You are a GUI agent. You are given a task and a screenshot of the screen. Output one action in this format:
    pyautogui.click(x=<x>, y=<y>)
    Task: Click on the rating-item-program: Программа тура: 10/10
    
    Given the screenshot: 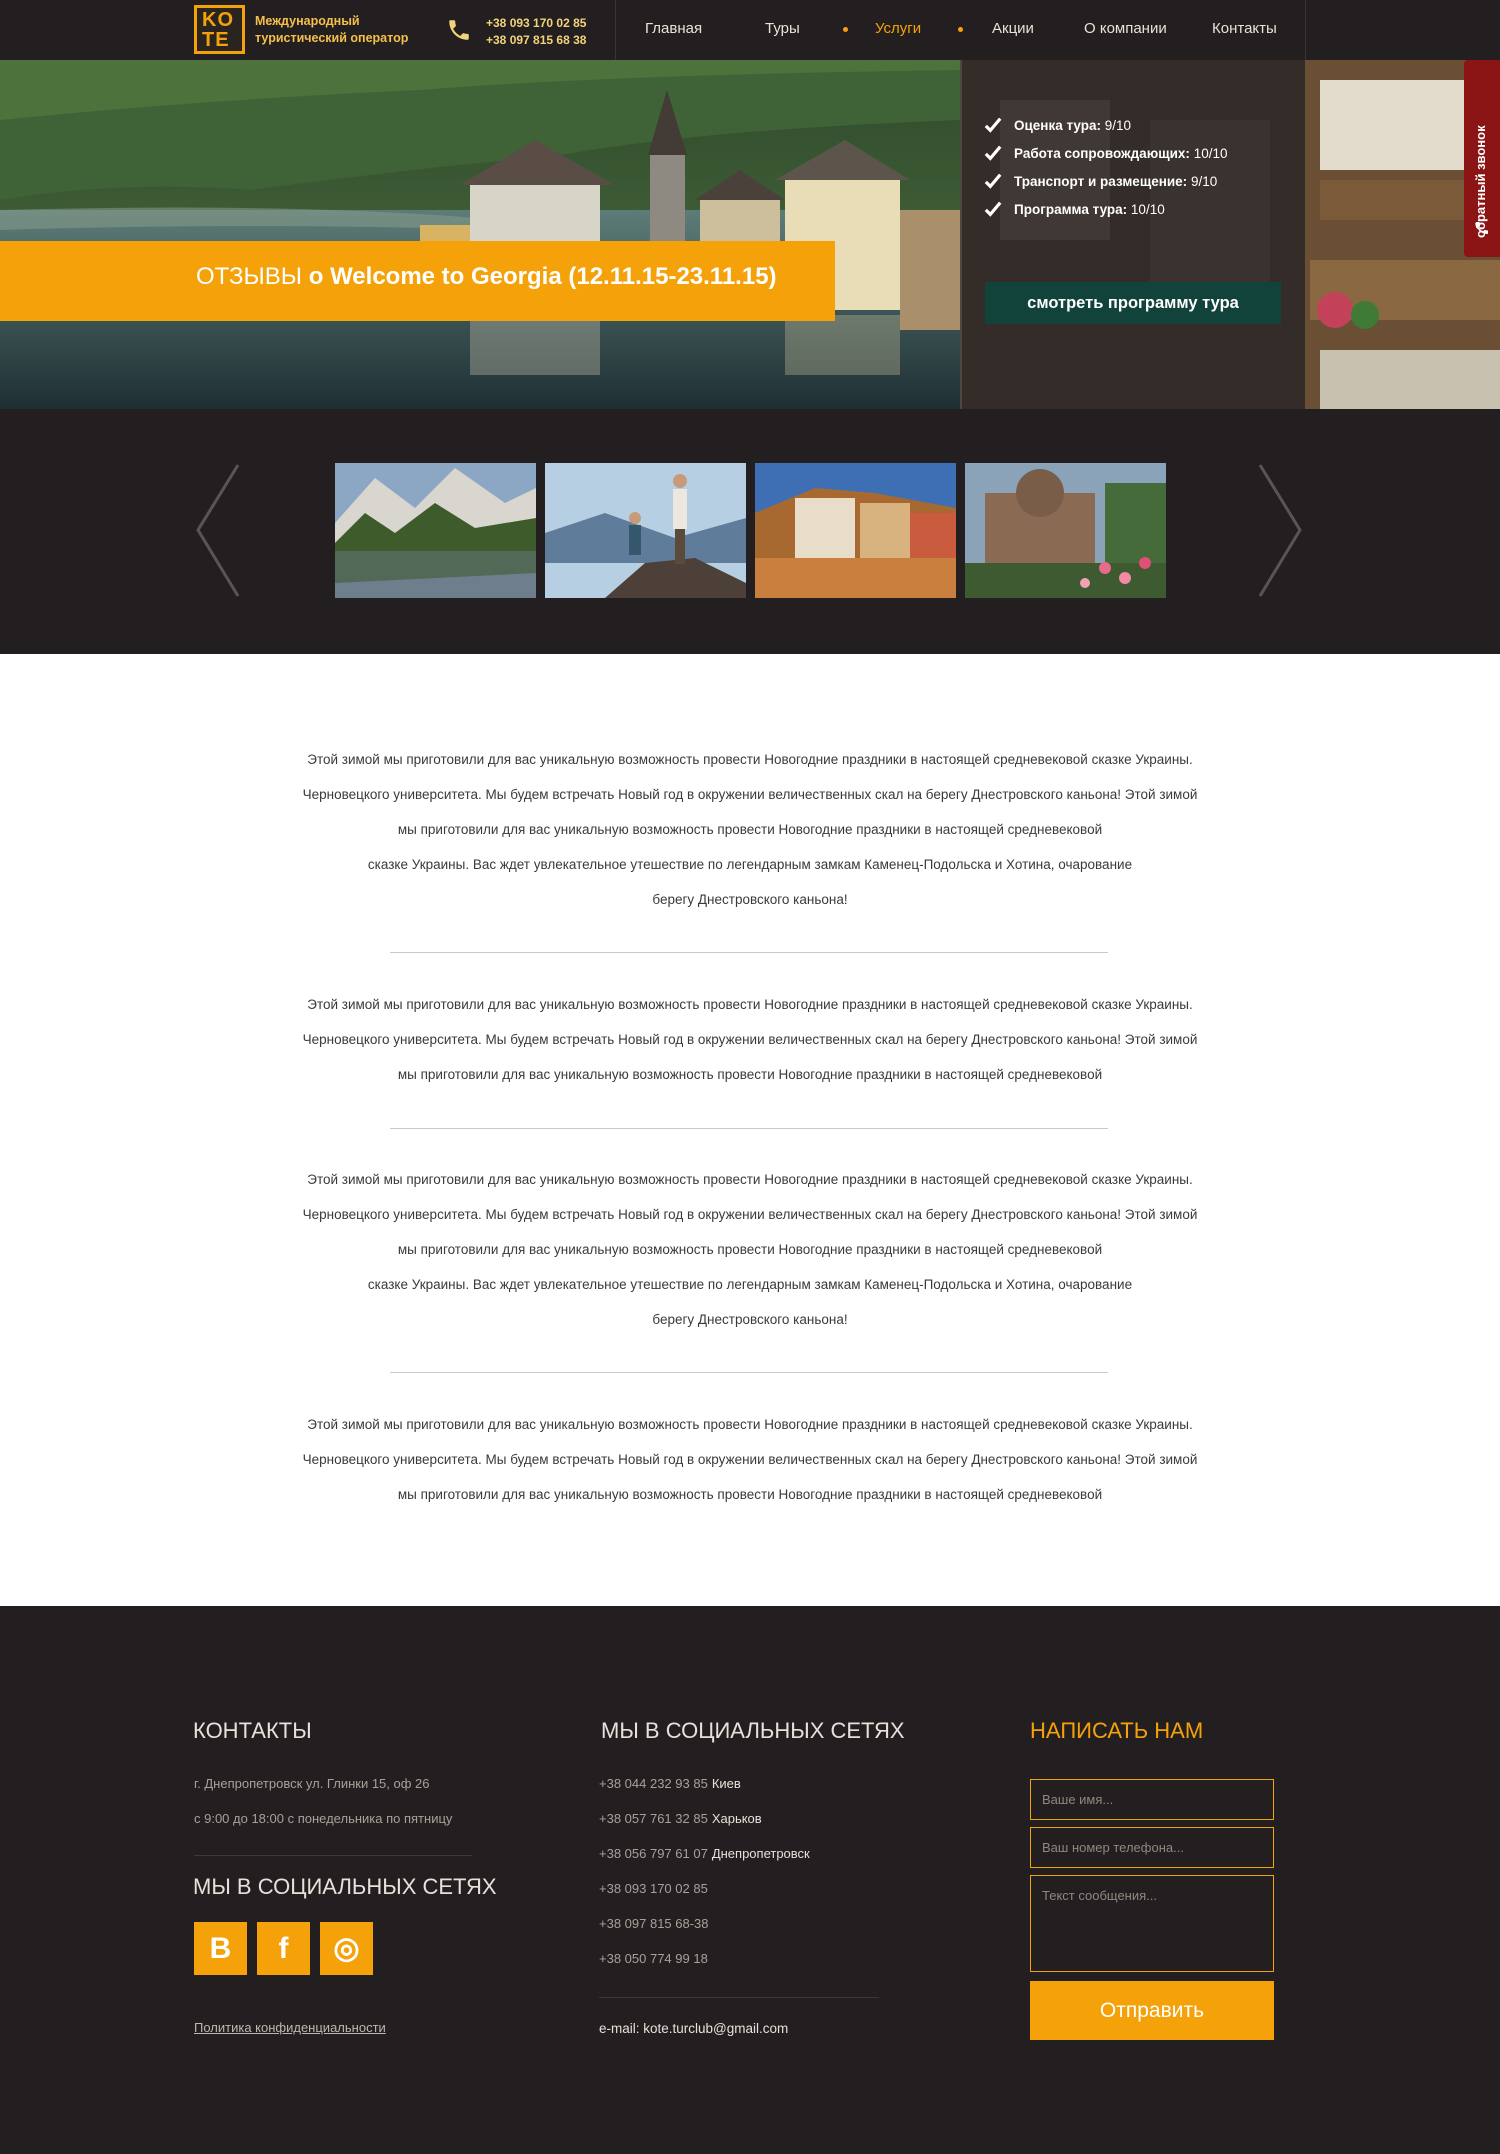 What is the action you would take?
    pyautogui.click(x=1105, y=215)
    